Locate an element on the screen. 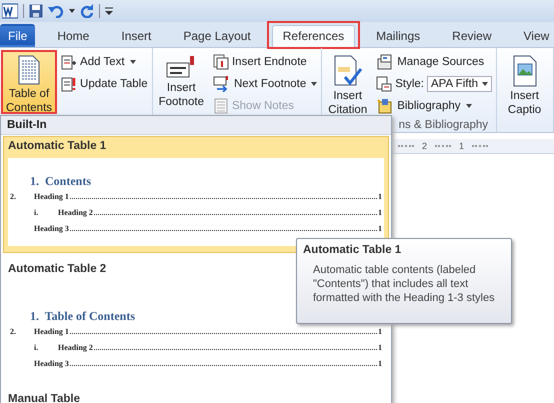 The width and height of the screenshot is (554, 403). style-label: Style: is located at coordinates (409, 84).